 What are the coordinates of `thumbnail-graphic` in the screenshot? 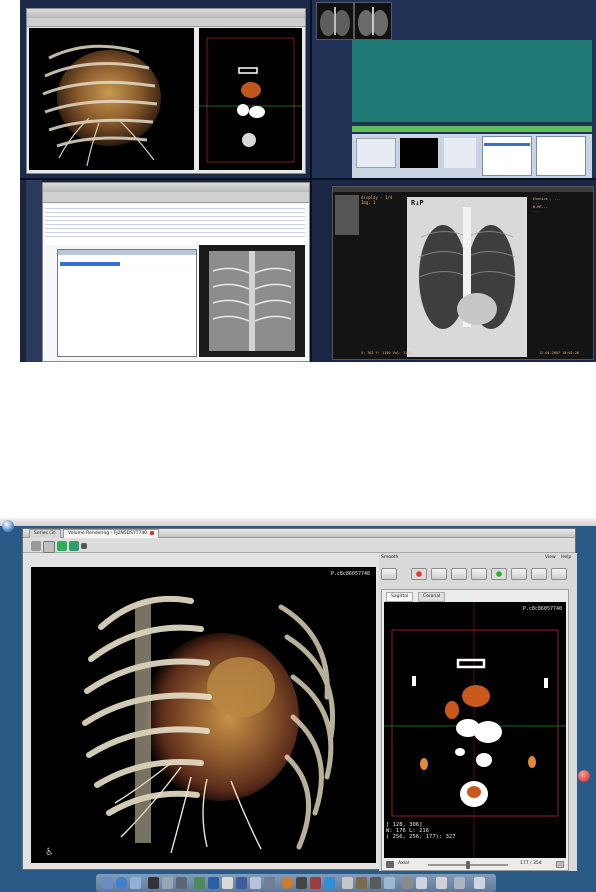 It's located at (335, 21).